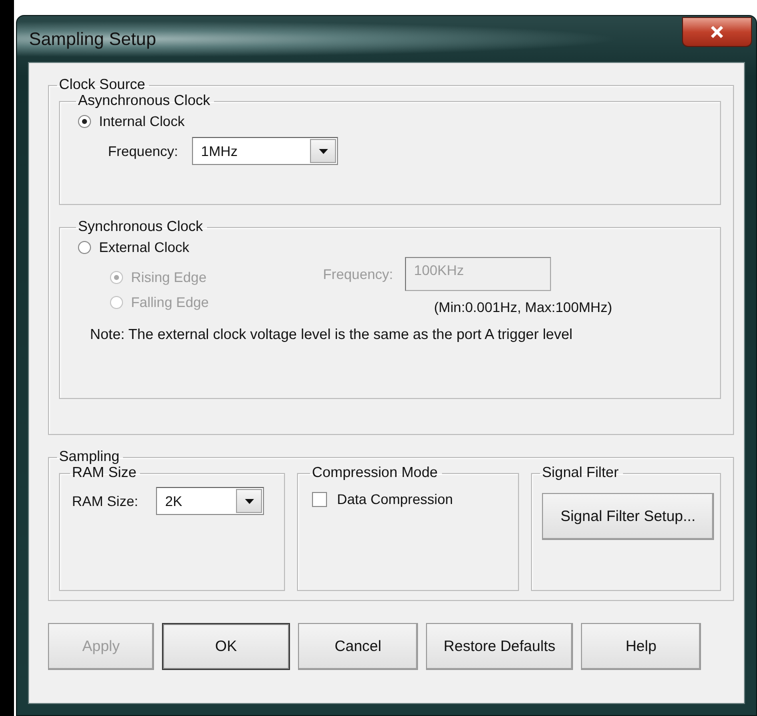  I want to click on group-title: Synchronous Clock, so click(140, 227).